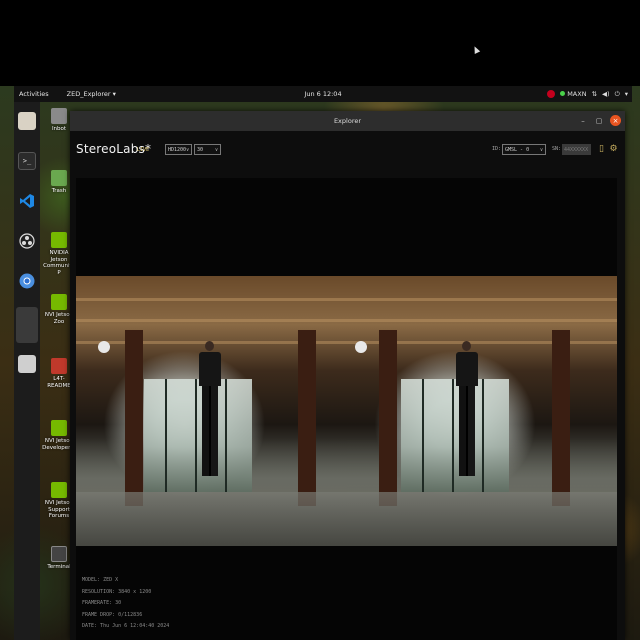  Describe the element at coordinates (613, 149) in the screenshot. I see `gear-icon: ⚙` at that location.